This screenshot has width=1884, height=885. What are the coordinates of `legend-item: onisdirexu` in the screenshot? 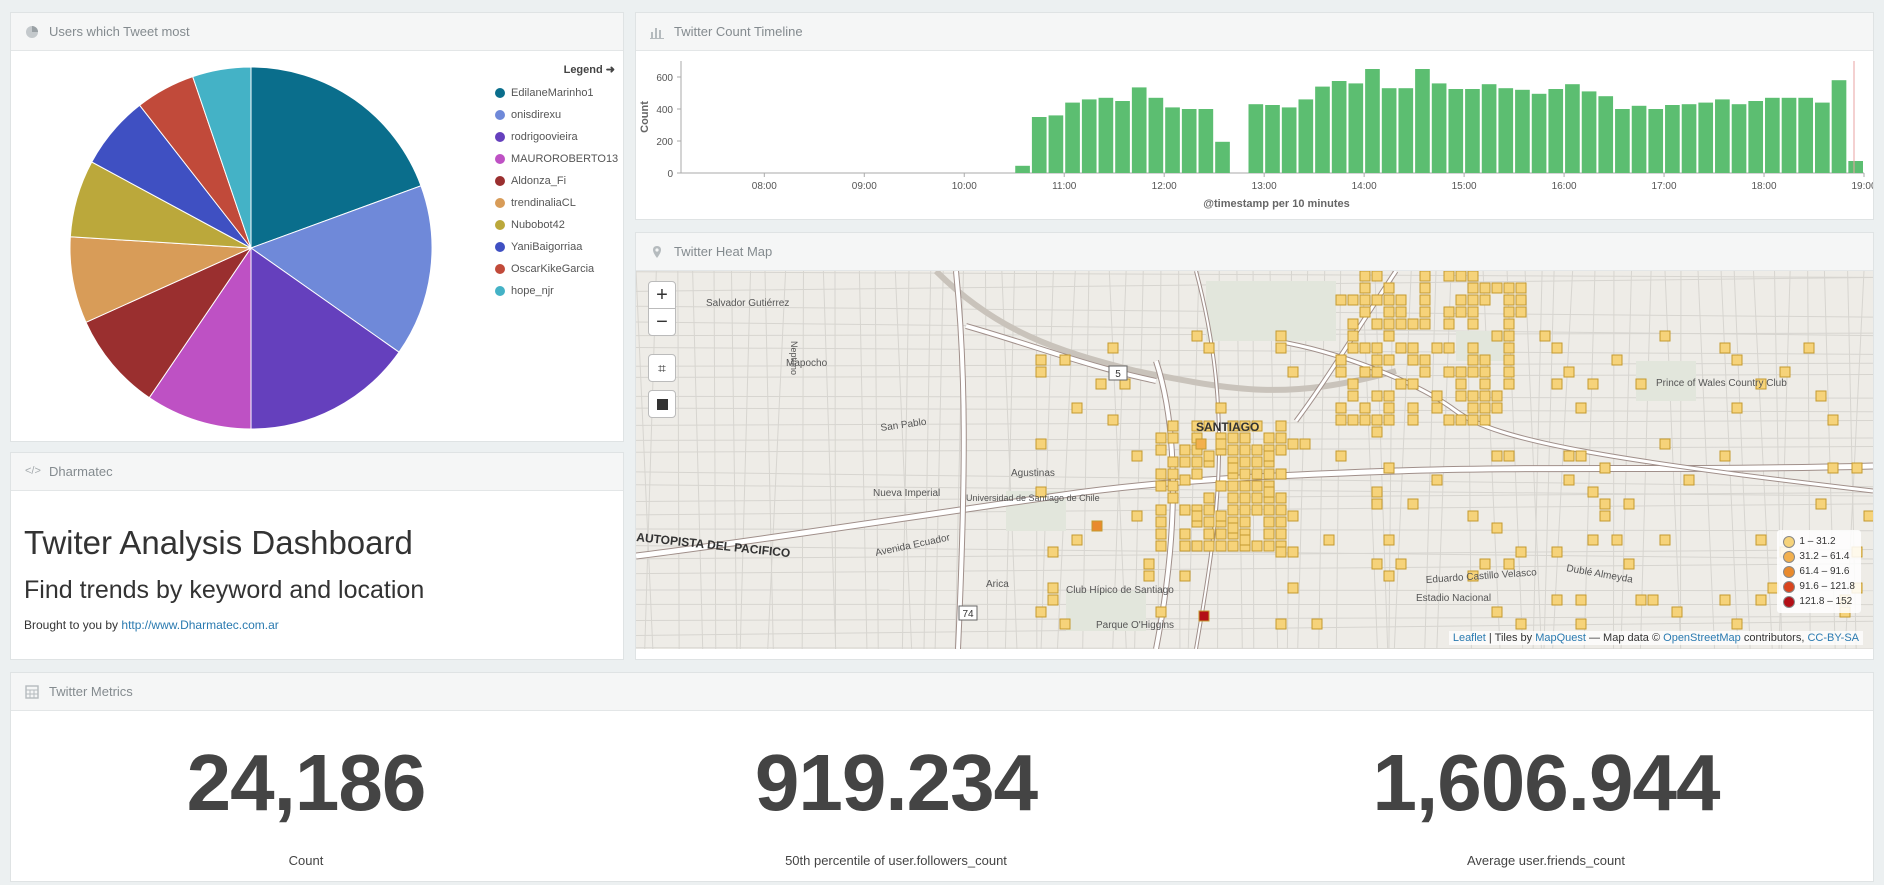 It's located at (559, 115).